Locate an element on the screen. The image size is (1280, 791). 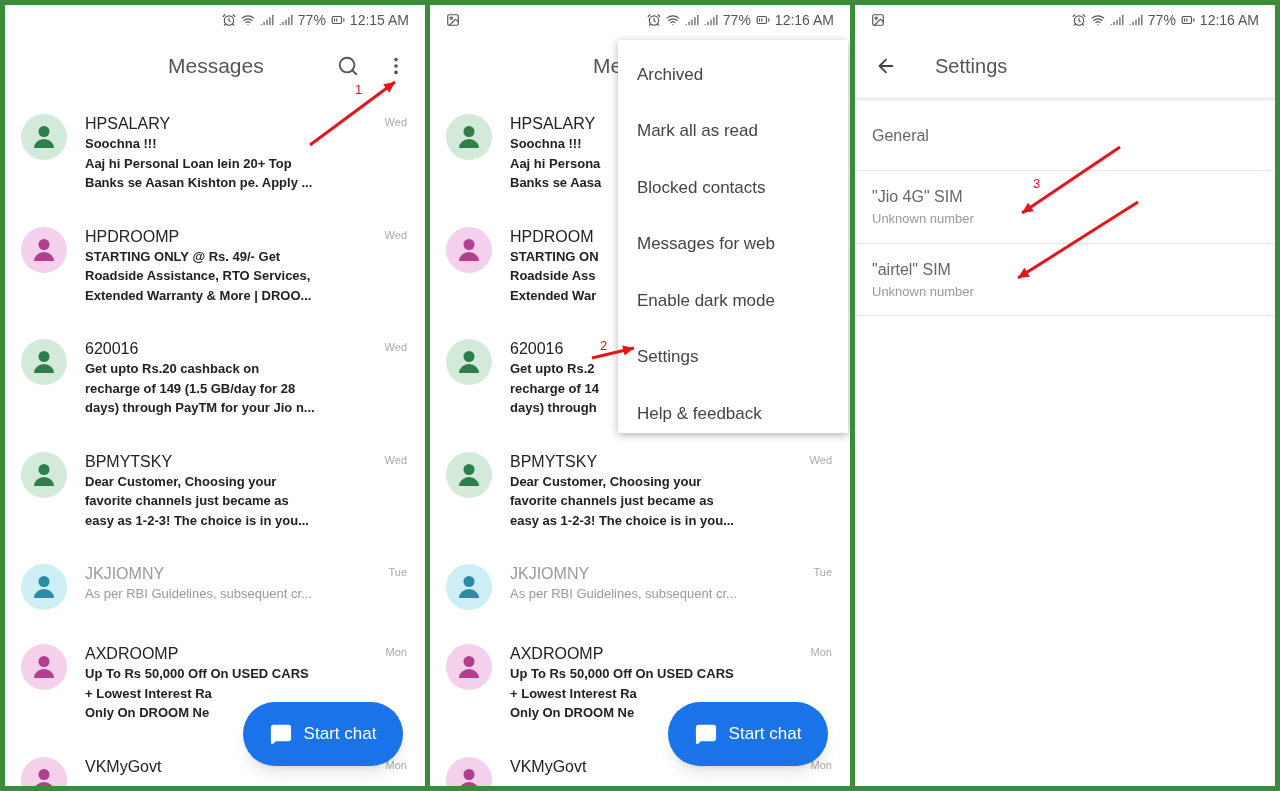
message-preview: Get upto Rs.20 cashback on is located at coordinates (172, 369).